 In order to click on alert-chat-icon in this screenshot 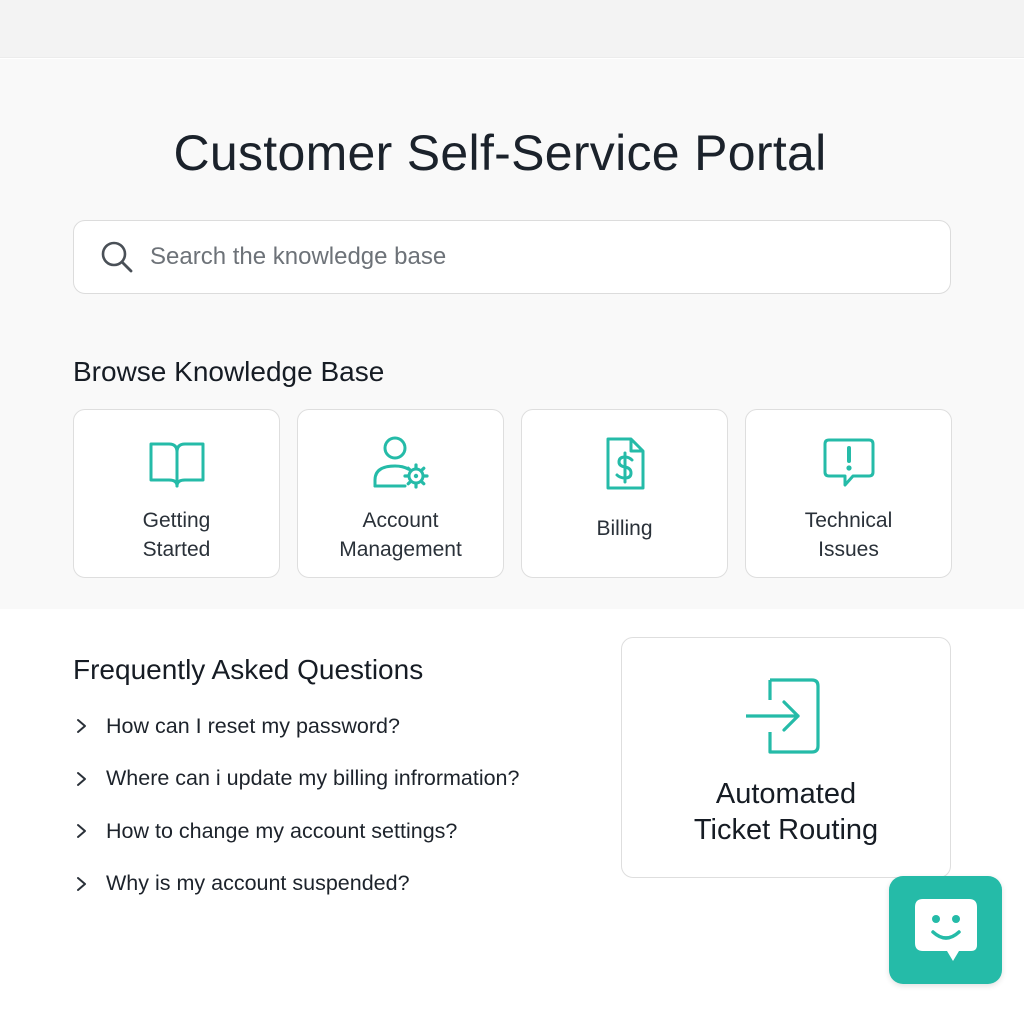, I will do `click(849, 464)`.